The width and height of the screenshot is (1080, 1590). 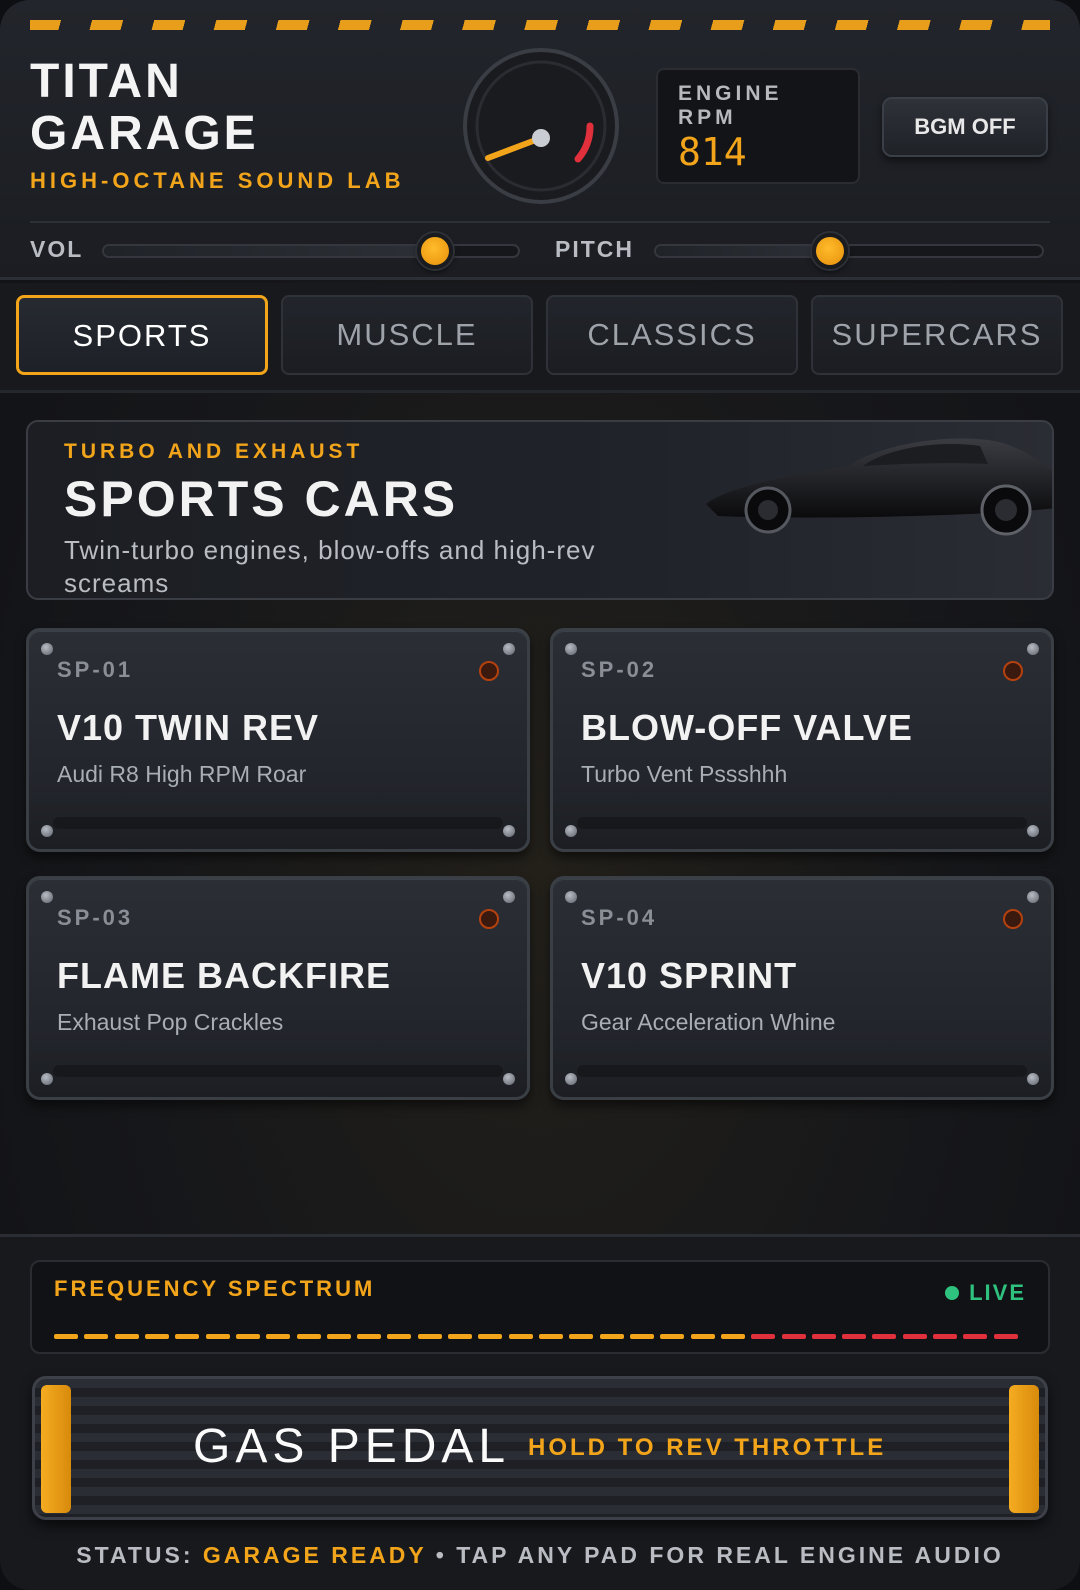 What do you see at coordinates (540, 338) in the screenshot?
I see `category-tabs: SPORTS MUSCLE CLASSICS SUPERCARS` at bounding box center [540, 338].